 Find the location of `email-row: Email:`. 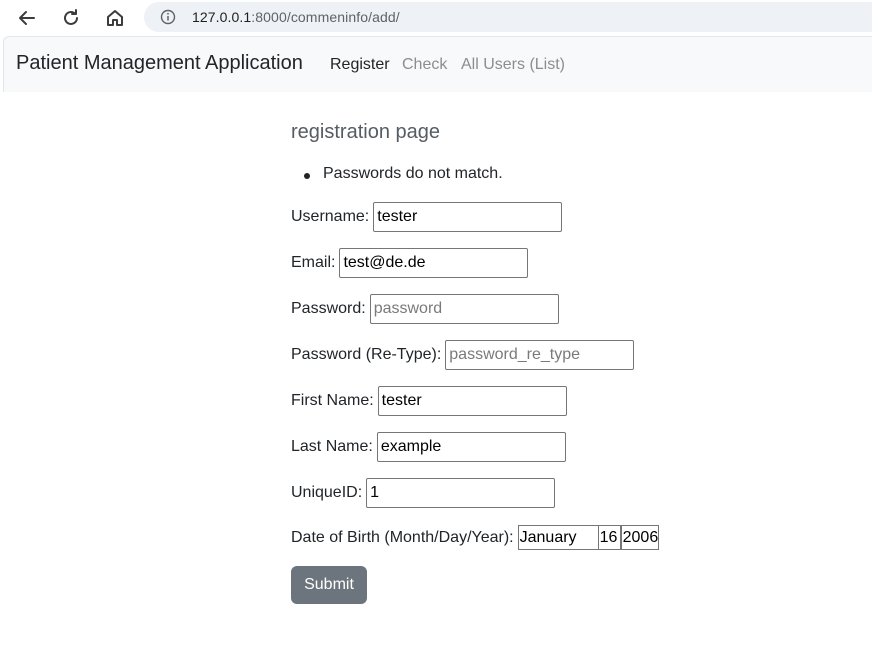

email-row: Email: is located at coordinates (410, 263).